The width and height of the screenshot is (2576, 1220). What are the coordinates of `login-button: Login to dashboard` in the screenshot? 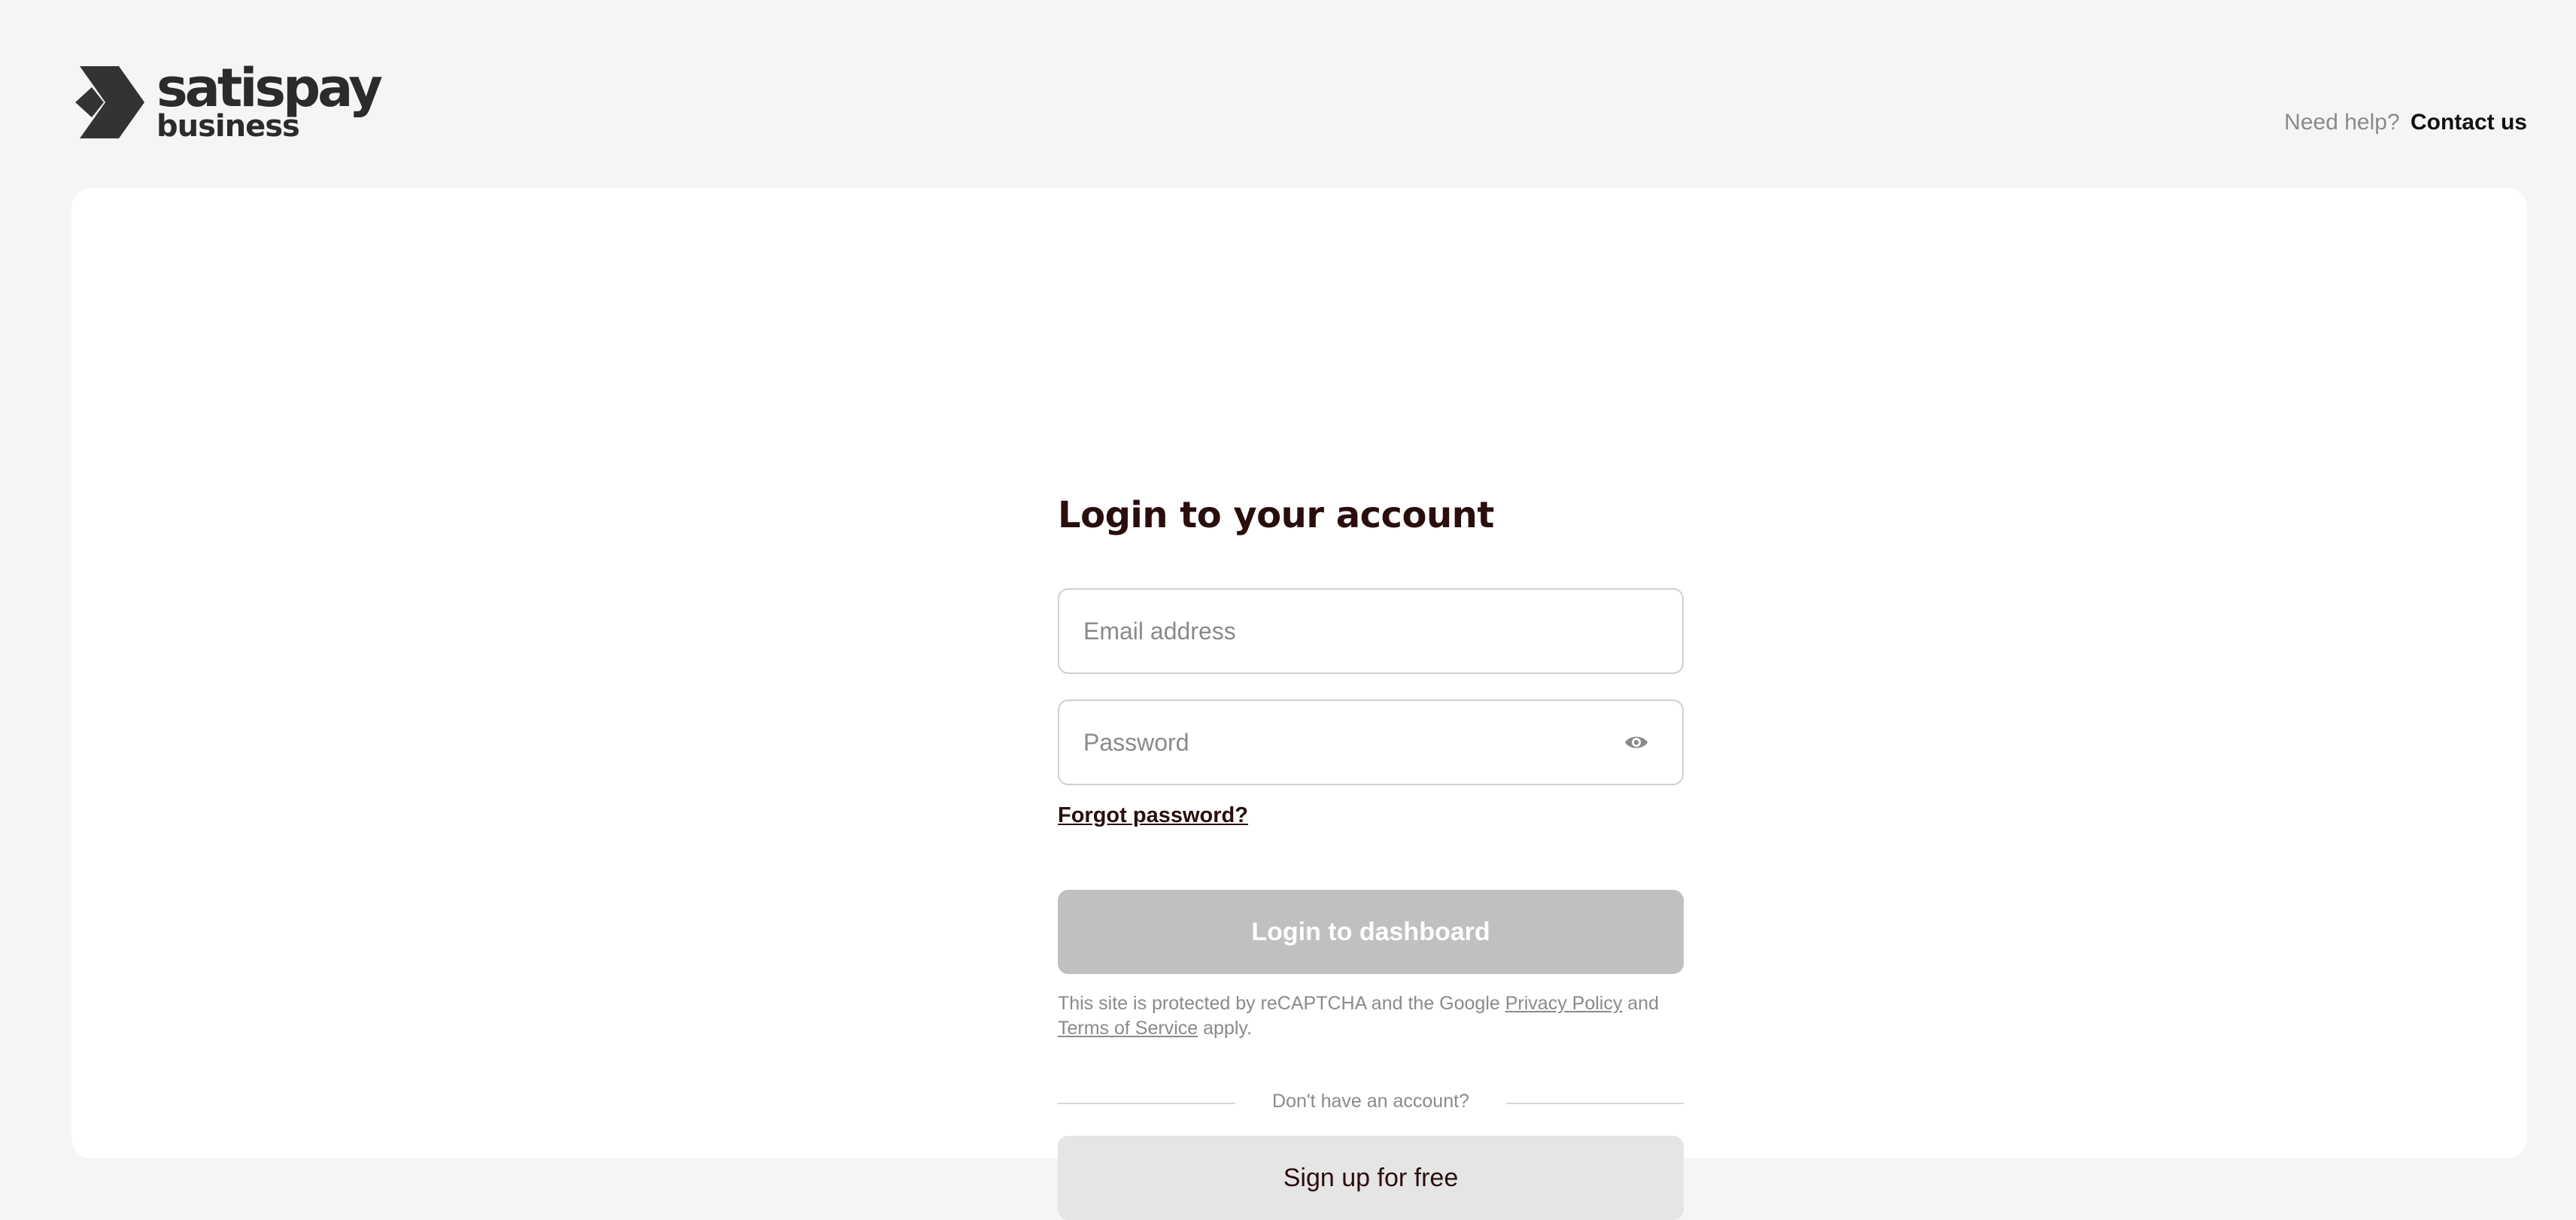 It's located at (1371, 932).